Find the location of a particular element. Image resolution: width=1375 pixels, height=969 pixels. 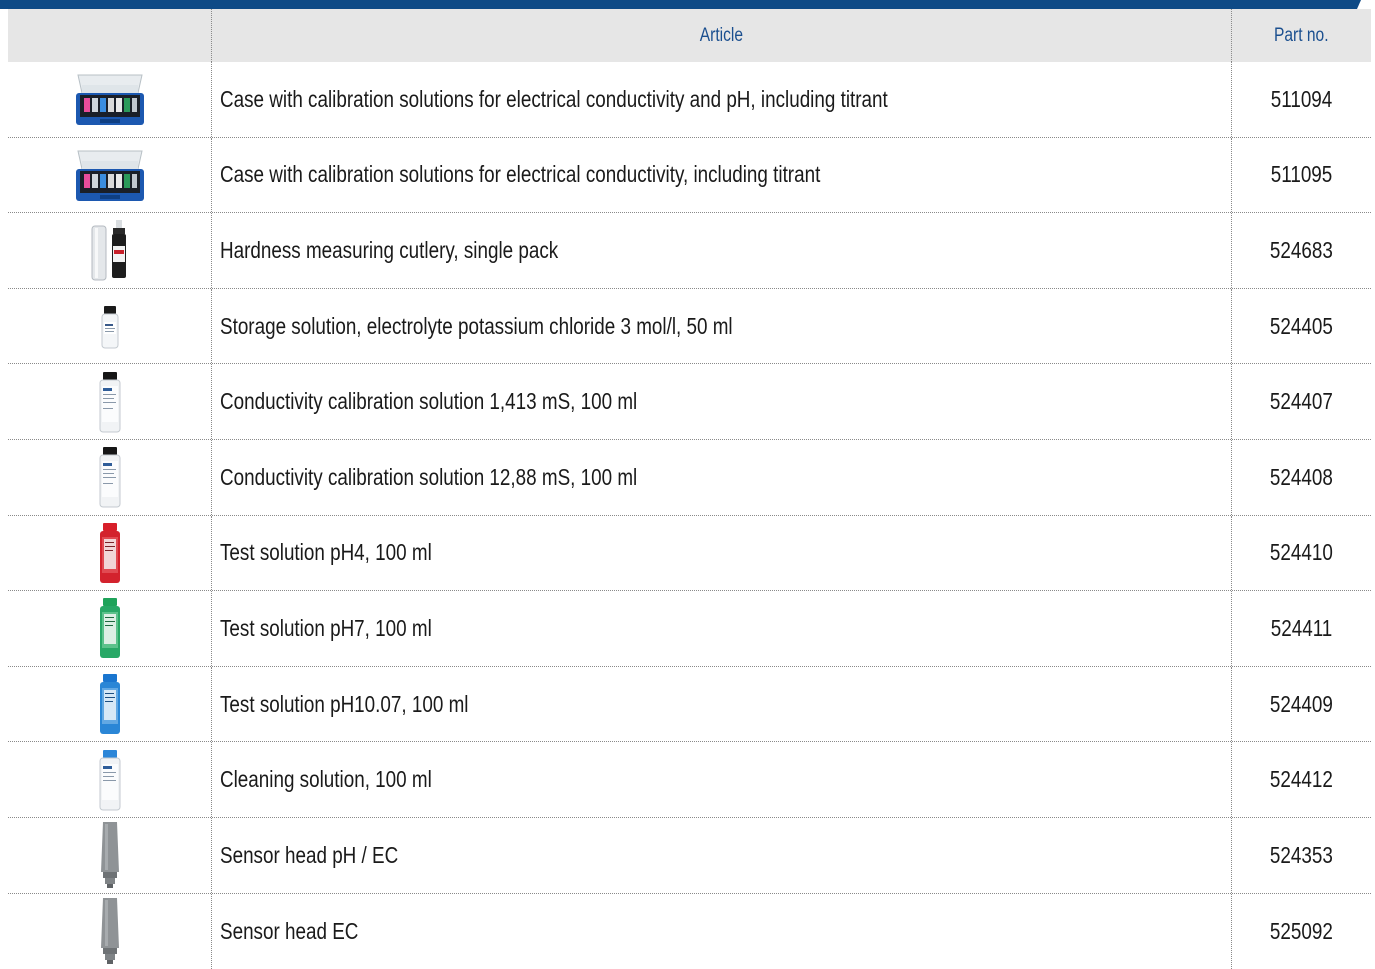

row-part-no-cell: 524683 is located at coordinates (1301, 250).